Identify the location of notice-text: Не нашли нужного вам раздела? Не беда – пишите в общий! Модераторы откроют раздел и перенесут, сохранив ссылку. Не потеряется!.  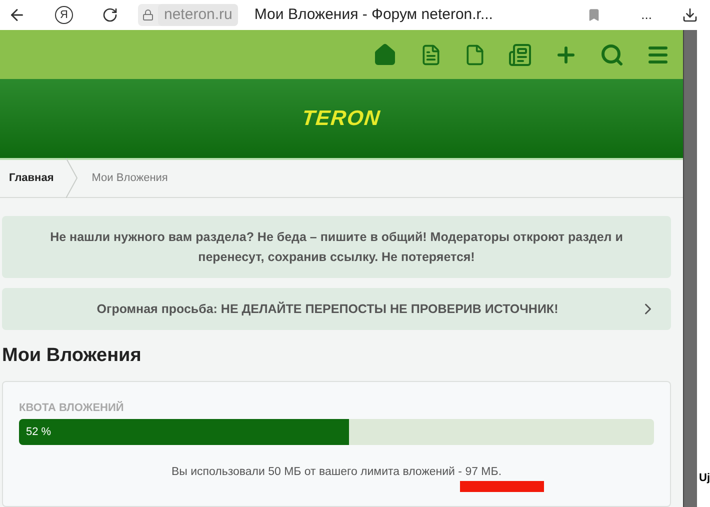
(336, 247).